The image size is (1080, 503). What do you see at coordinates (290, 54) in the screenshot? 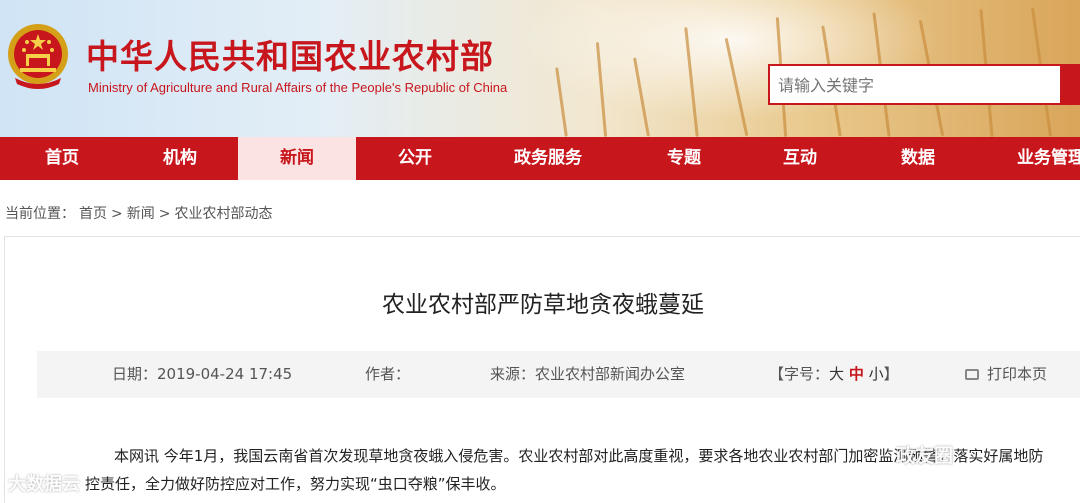
I see `site-title: 中华人民共和国农业农村部` at bounding box center [290, 54].